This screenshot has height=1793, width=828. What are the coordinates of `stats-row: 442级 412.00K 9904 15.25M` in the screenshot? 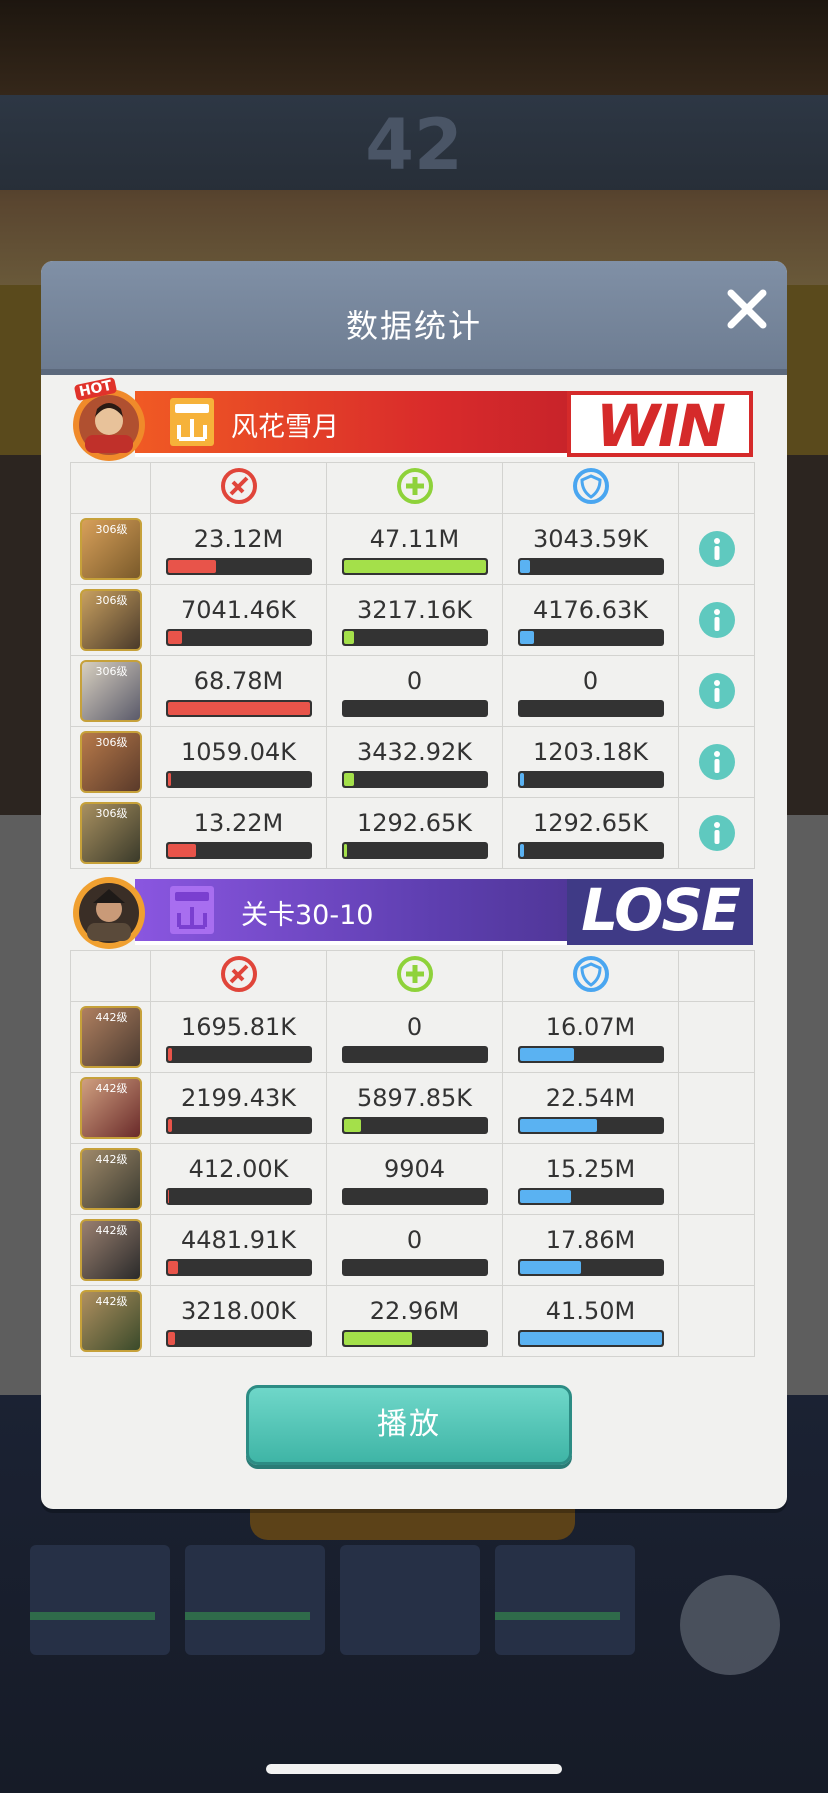 It's located at (412, 1179).